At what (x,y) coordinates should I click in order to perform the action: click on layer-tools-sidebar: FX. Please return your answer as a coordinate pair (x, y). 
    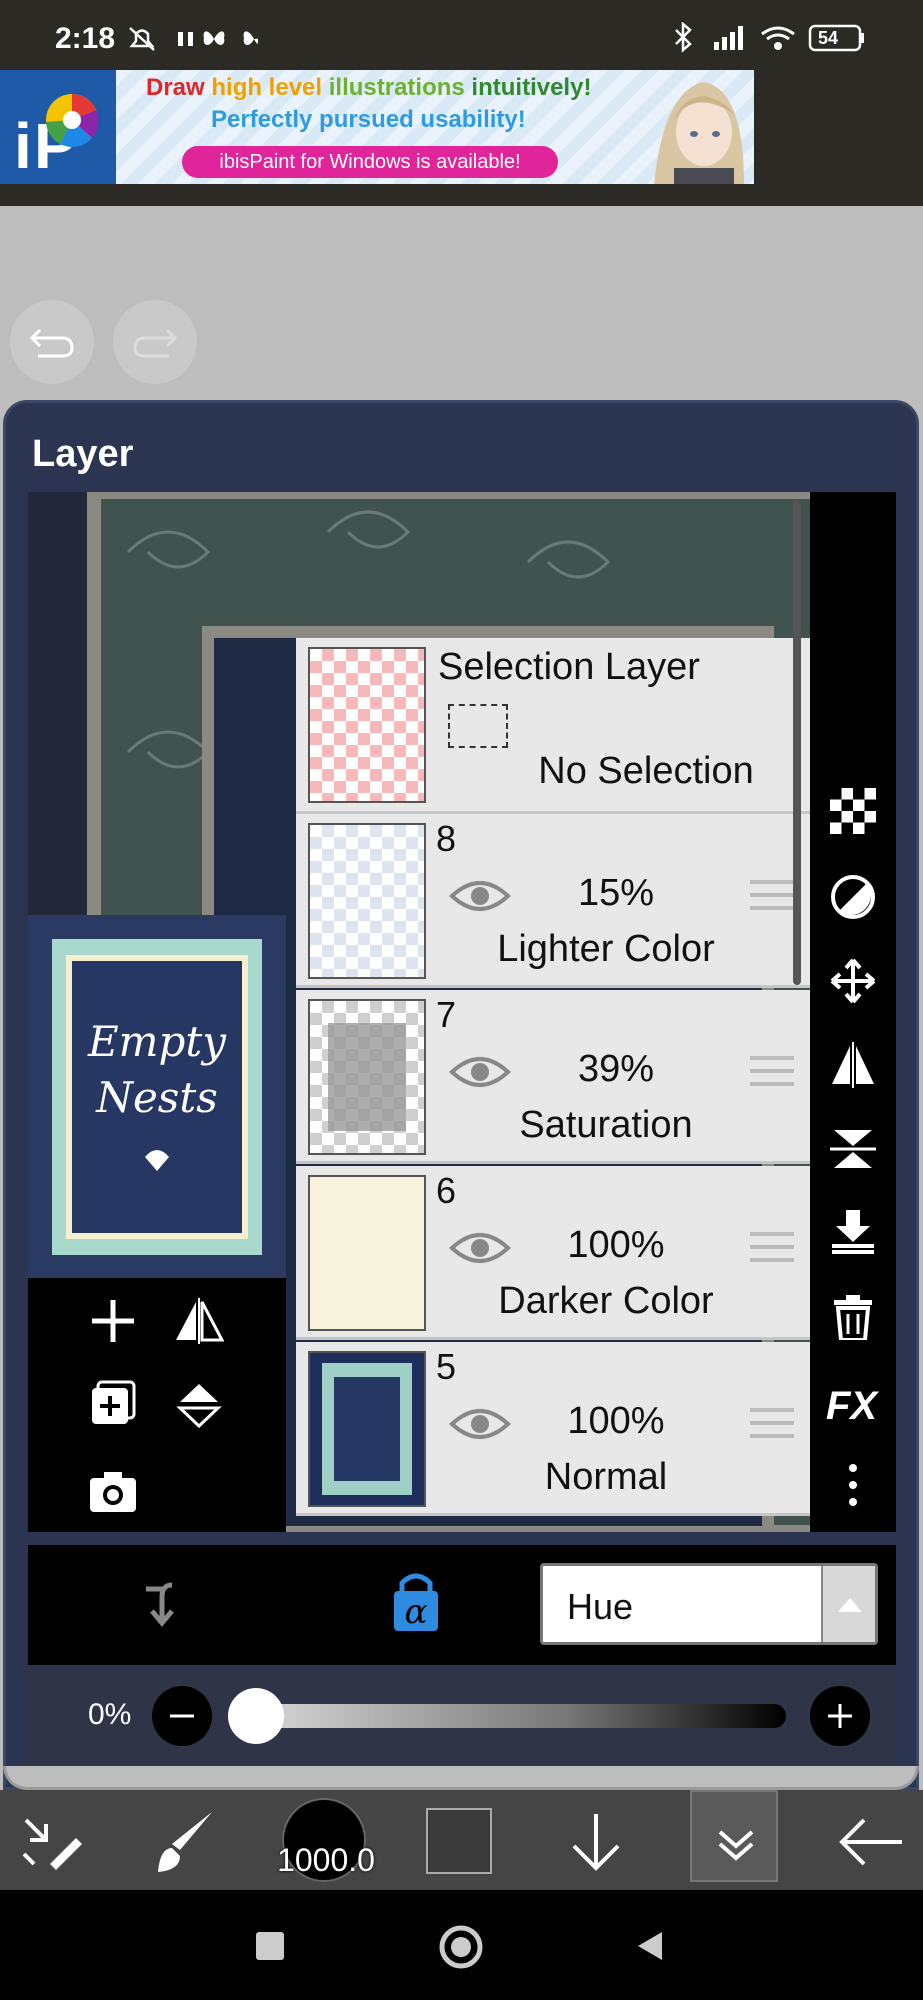
    Looking at the image, I should click on (853, 1012).